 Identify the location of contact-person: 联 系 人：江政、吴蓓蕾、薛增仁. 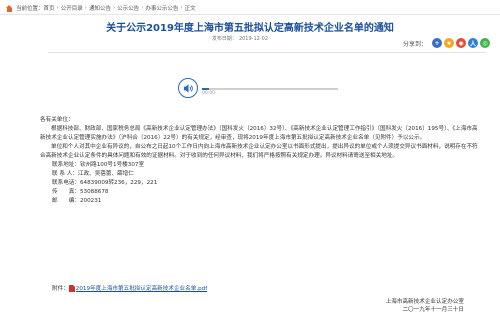
(93, 174).